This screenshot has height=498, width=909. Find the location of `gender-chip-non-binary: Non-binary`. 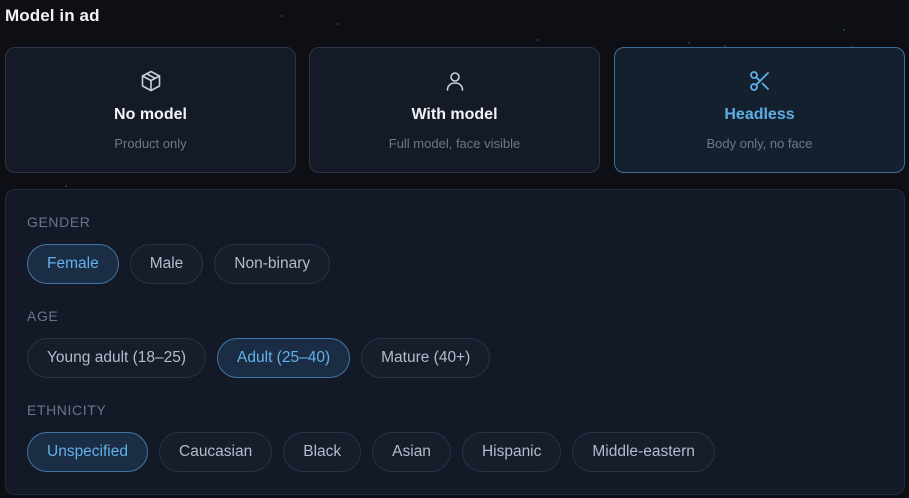

gender-chip-non-binary: Non-binary is located at coordinates (272, 264).